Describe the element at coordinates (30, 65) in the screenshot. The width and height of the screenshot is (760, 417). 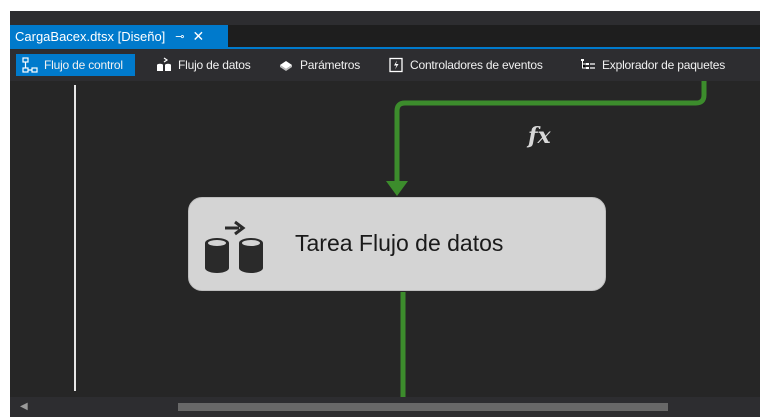
I see `control-flow-icon` at that location.